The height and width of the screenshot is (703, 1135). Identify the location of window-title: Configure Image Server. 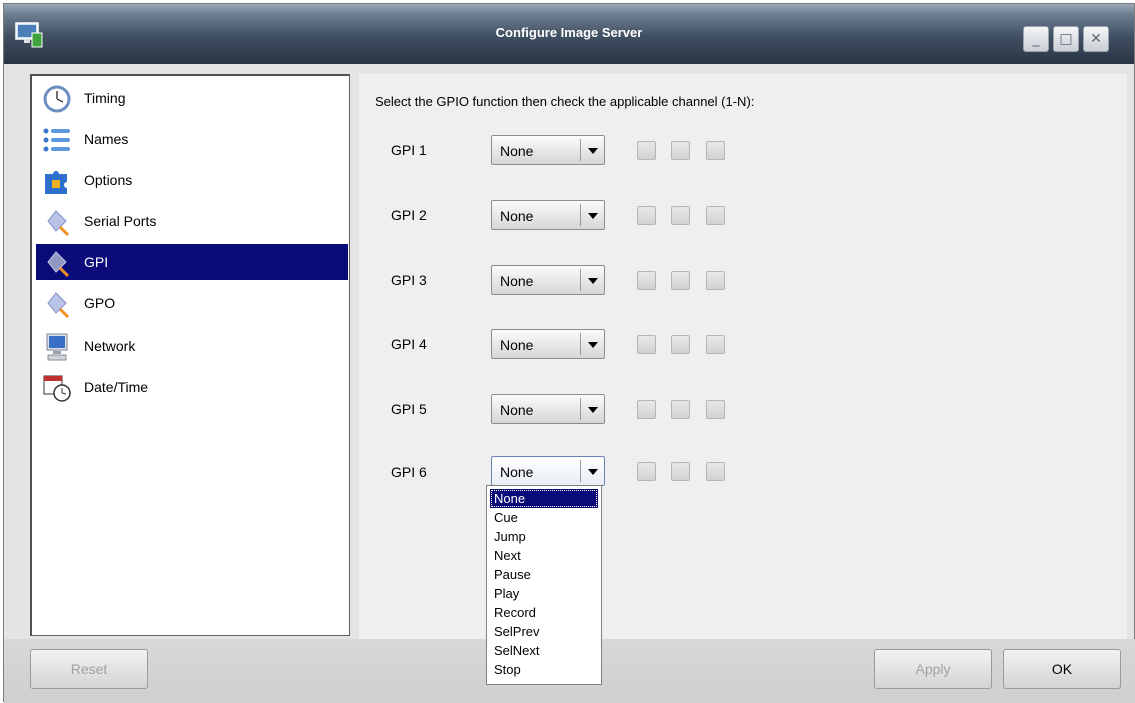
(569, 32).